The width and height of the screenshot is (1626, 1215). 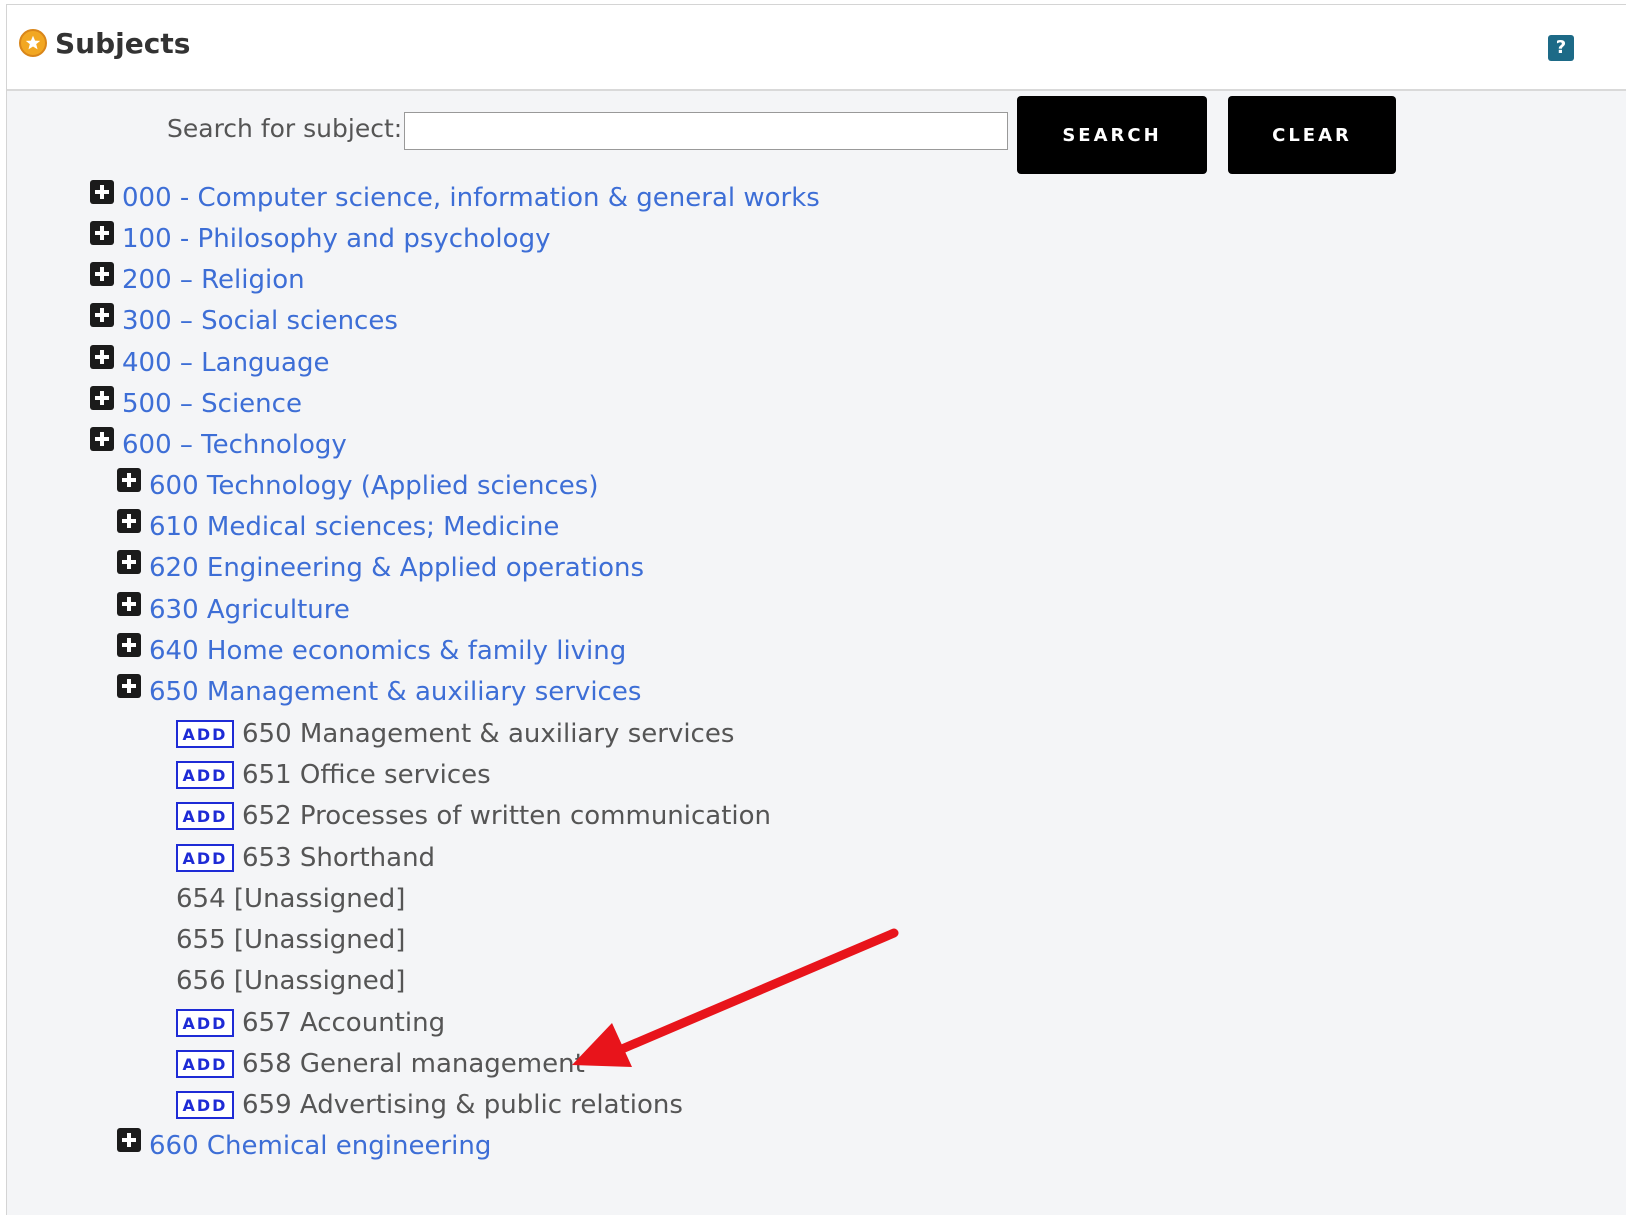 I want to click on clear-button: CLEAR, so click(x=1312, y=135).